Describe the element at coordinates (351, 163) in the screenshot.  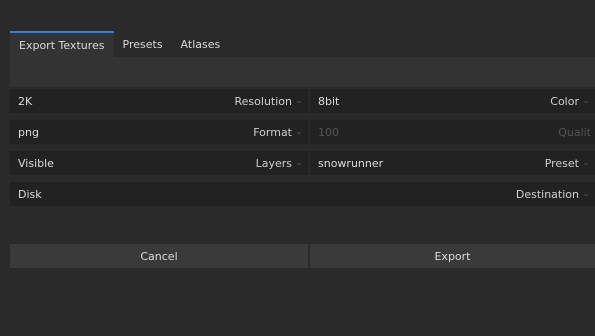
I see `preset-value: snowrunner` at that location.